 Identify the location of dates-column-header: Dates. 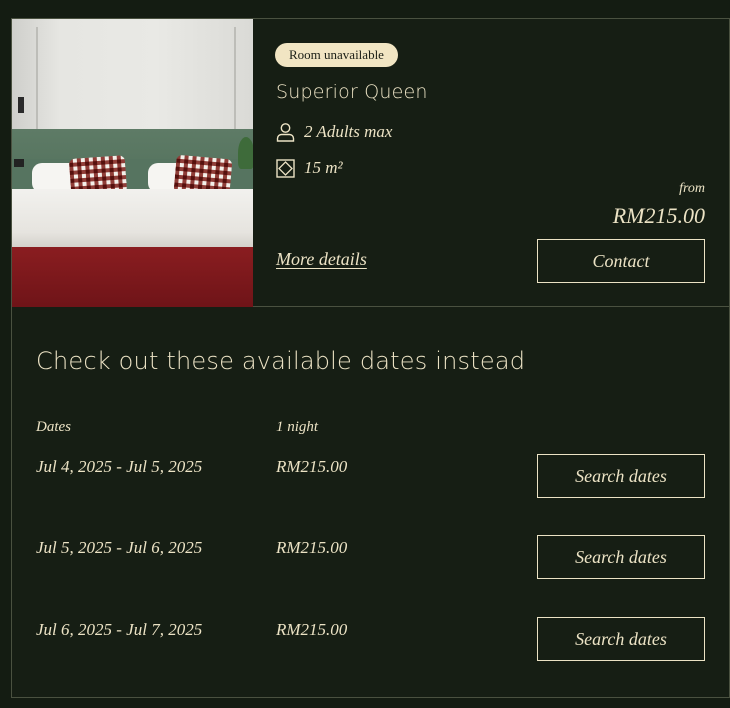
(53, 427).